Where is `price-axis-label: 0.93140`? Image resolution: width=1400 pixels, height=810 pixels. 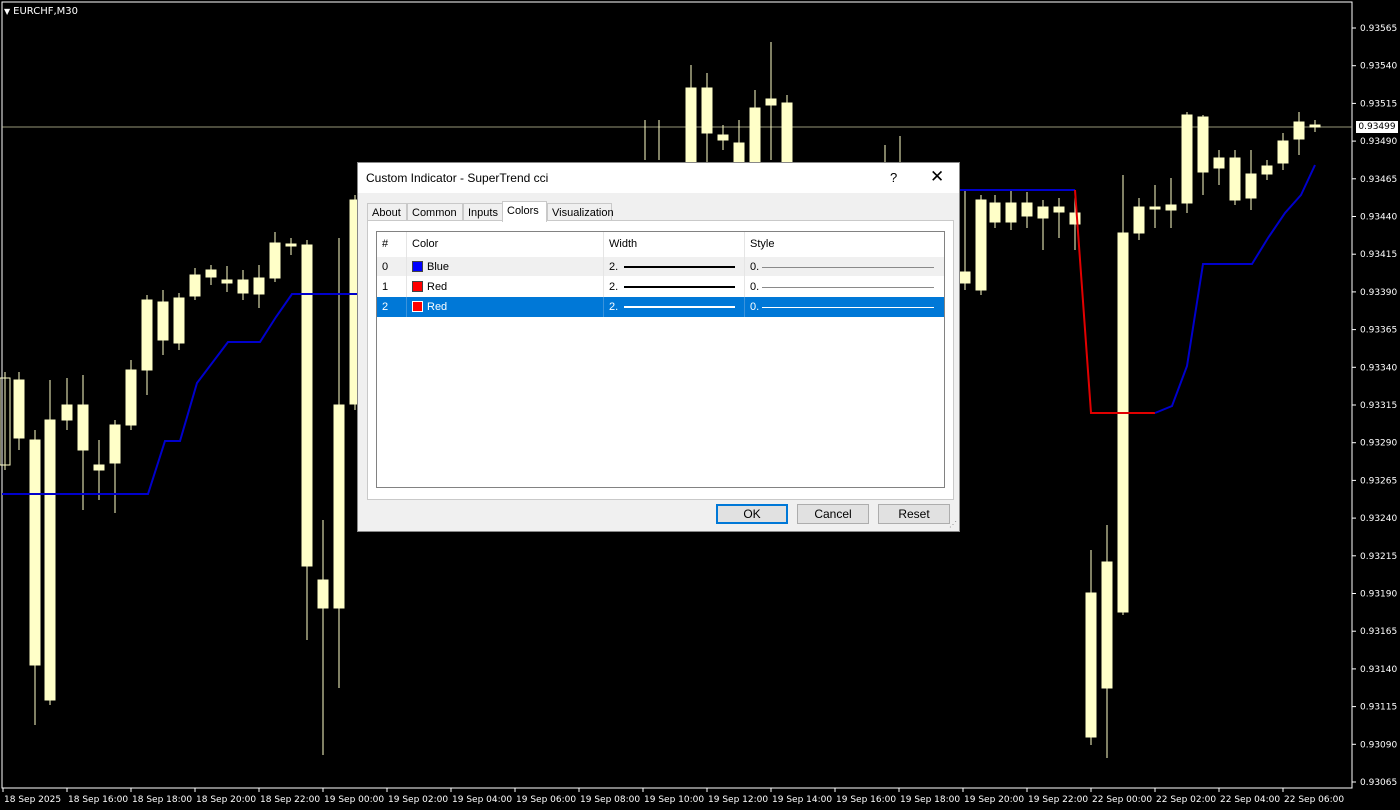
price-axis-label: 0.93140 is located at coordinates (1378, 670).